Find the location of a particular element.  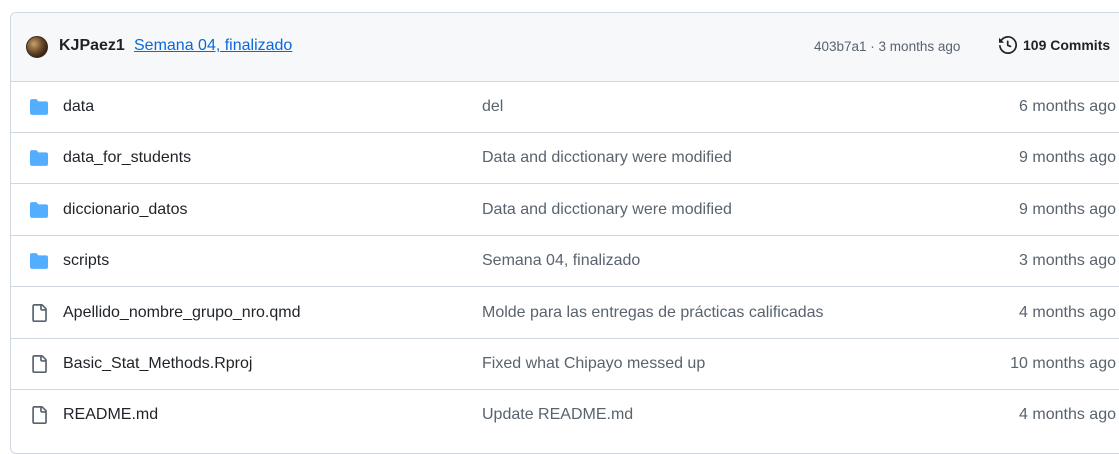

commit-message-link: Update README.md is located at coordinates (557, 415).